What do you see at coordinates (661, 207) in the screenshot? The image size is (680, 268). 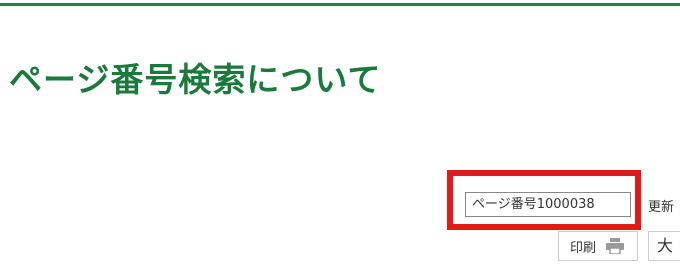 I see `updated-date-label: 更新` at bounding box center [661, 207].